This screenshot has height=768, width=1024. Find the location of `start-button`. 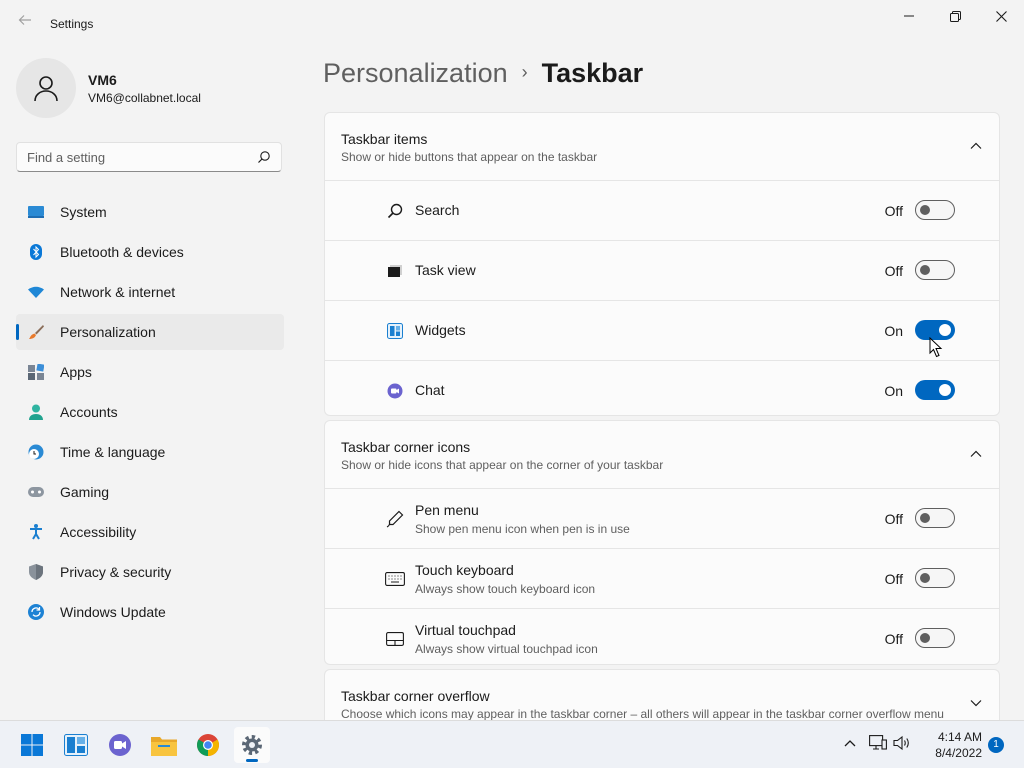

start-button is located at coordinates (32, 745).